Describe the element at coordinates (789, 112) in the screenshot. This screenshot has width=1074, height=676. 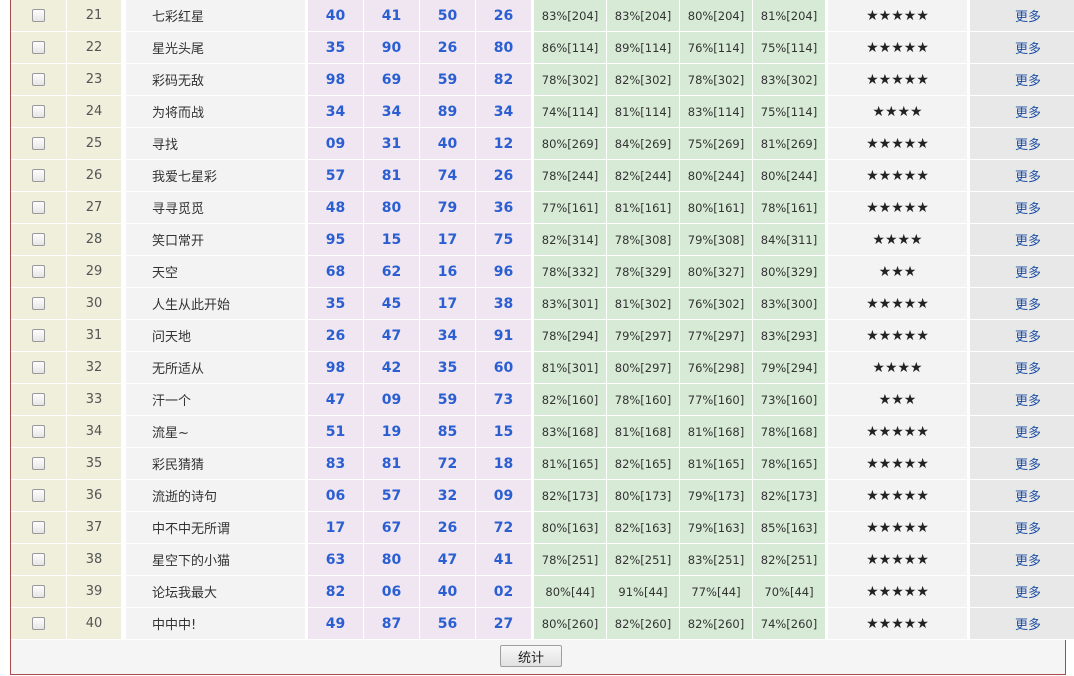
I see `hit-rate: 75%[114]` at that location.